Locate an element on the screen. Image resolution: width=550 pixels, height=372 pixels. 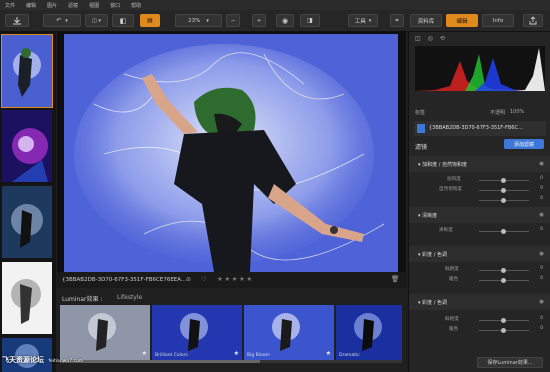
zoom-out-button: − is located at coordinates (233, 20).